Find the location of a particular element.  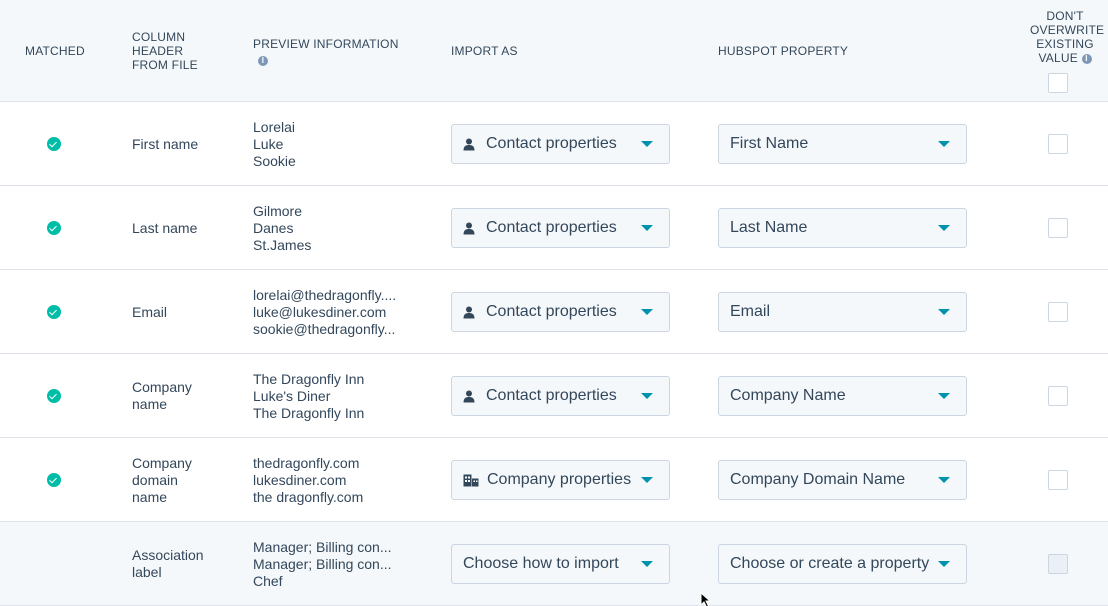

hubspot-property-value: Last Name is located at coordinates (769, 227).